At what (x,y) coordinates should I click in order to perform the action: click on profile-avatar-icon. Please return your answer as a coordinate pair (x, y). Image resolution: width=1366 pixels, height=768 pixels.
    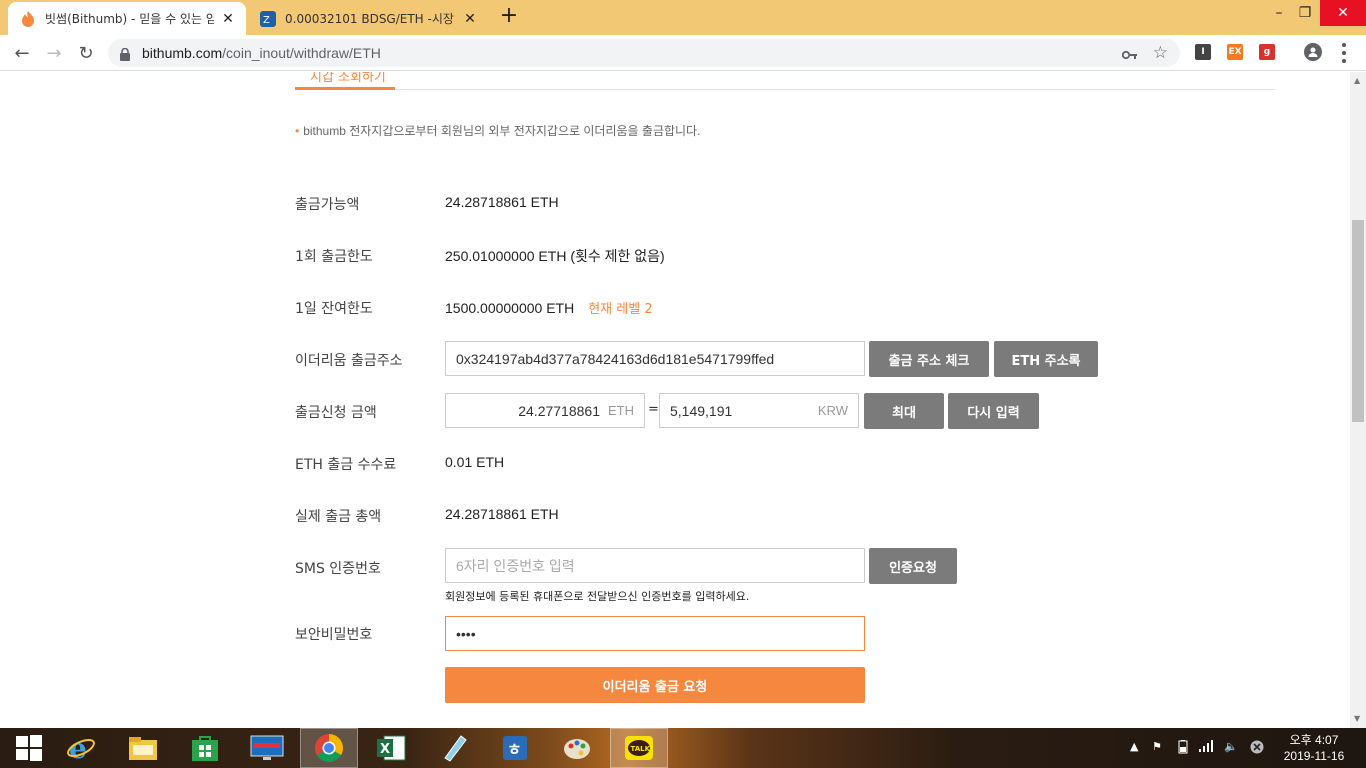
    Looking at the image, I should click on (1313, 52).